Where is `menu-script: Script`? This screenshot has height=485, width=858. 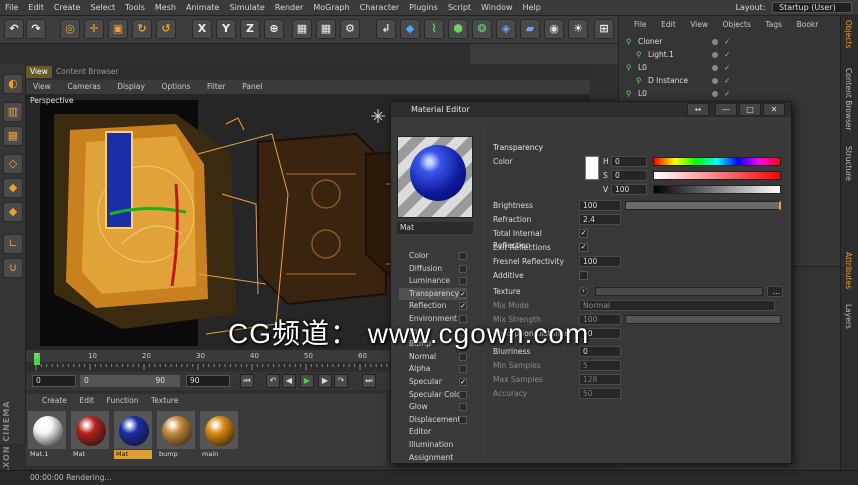
menu-script: Script is located at coordinates (459, 8).